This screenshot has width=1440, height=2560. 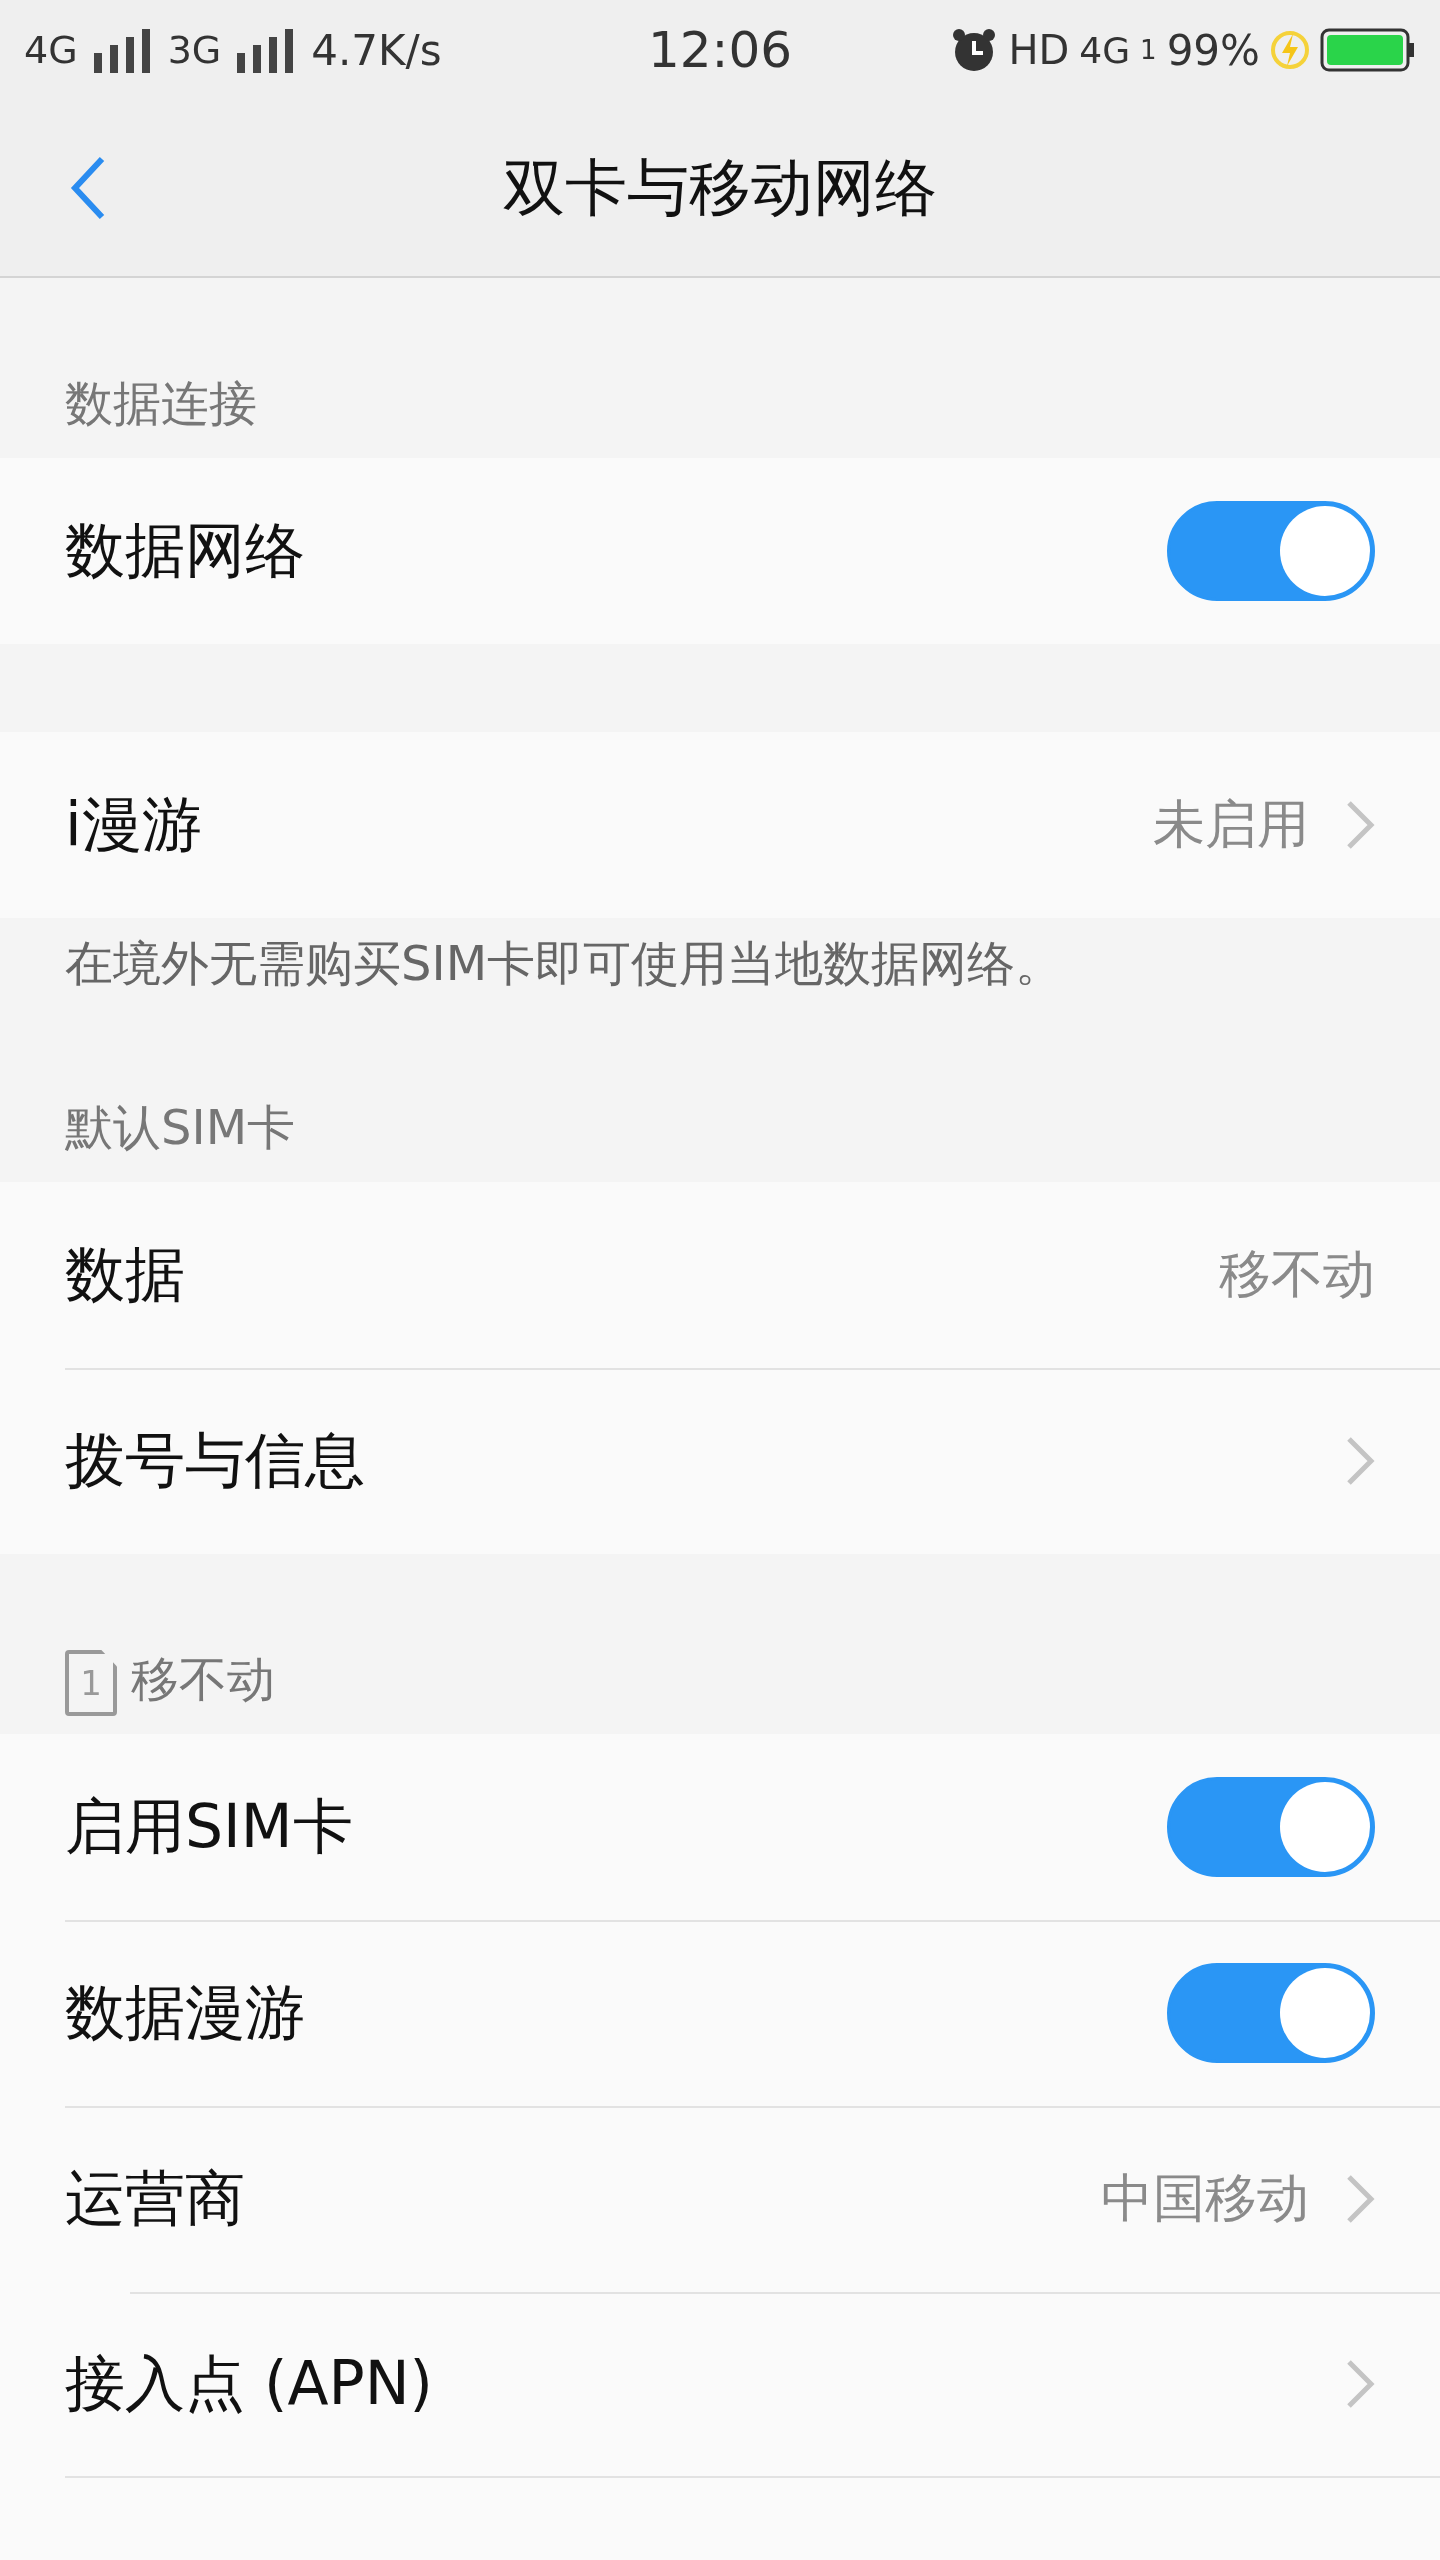 What do you see at coordinates (1148, 50) in the screenshot?
I see `sim-index: 1` at bounding box center [1148, 50].